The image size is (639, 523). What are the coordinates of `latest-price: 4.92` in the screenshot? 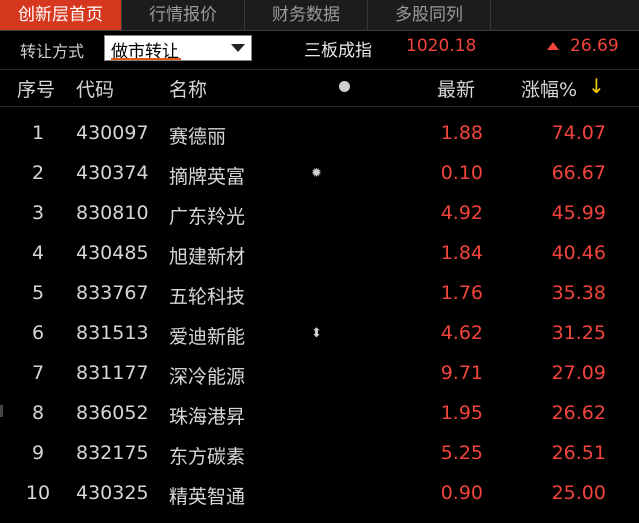 It's located at (461, 213).